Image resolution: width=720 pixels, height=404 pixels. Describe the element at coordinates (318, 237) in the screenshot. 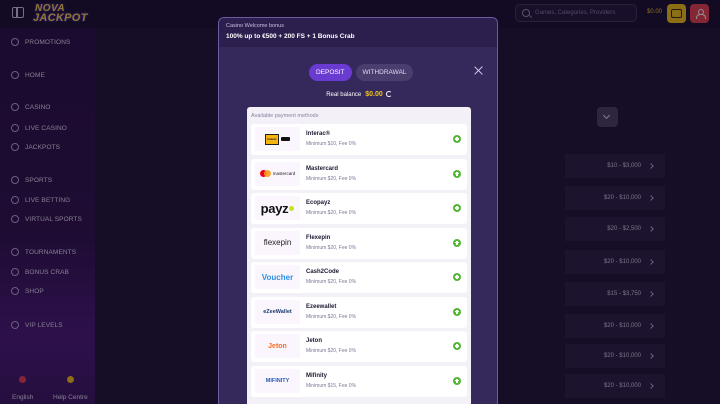

I see `payment-method-name: Flexepin` at that location.